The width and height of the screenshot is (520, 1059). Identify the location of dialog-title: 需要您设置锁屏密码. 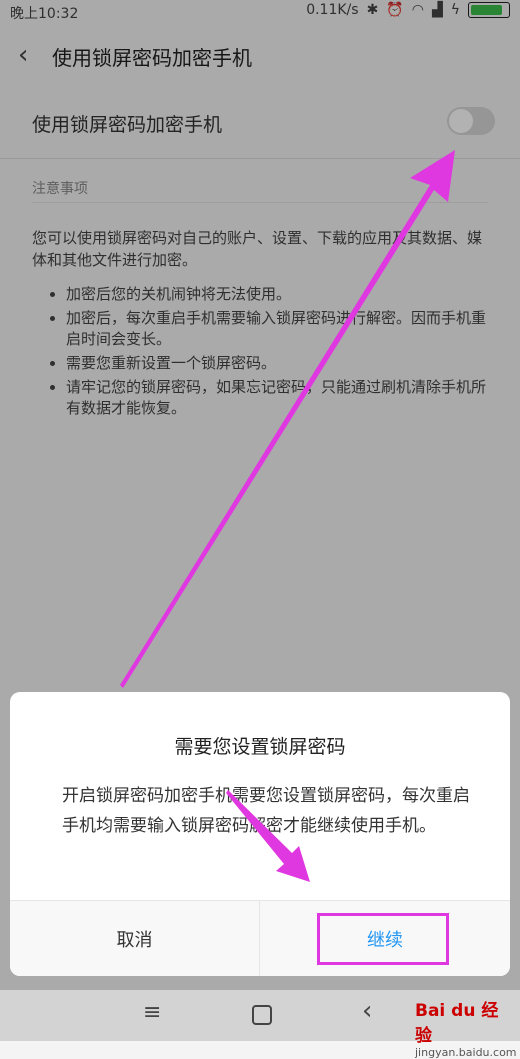
(260, 747).